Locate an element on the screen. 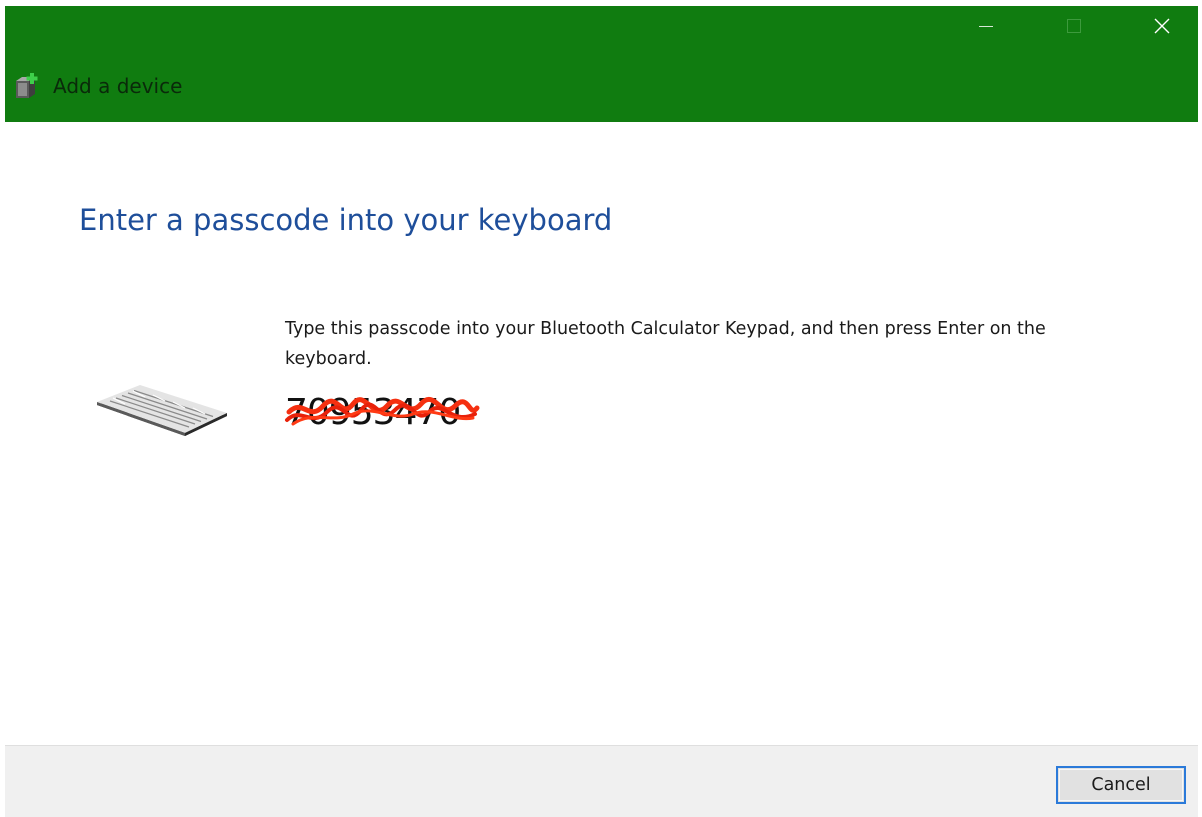  minimize-button is located at coordinates (986, 26).